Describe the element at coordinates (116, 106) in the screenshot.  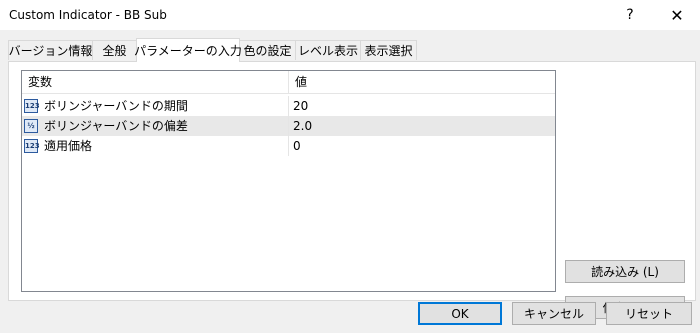
I see `variable-name: ボリンジャーバンドの期間` at that location.